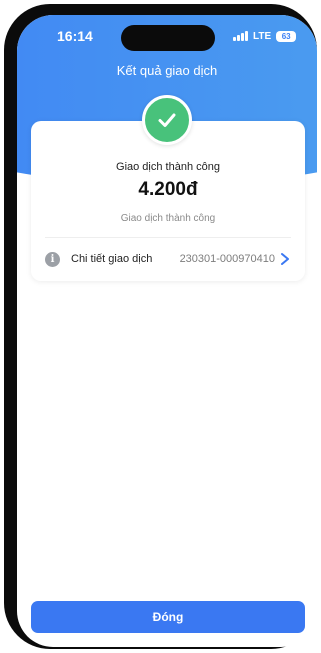 The width and height of the screenshot is (321, 653). I want to click on battery-icon: 63, so click(286, 36).